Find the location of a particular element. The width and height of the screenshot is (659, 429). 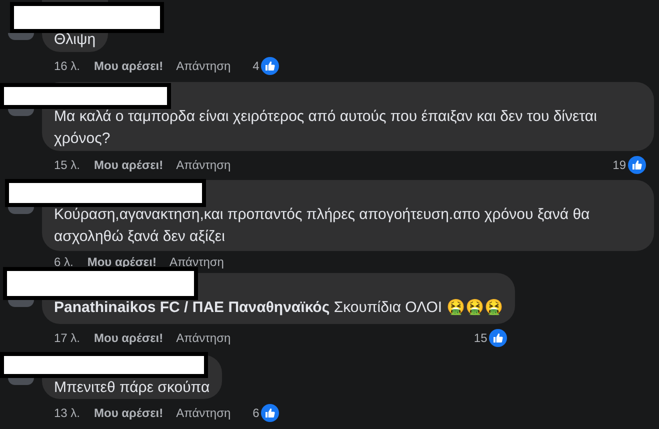

comment-text: Panathinaikos FC / ΠΑΕ Παναθηναϊκός Σκουπίδια ΟΛΟΙ 🤮🤮🤮 is located at coordinates (279, 308).